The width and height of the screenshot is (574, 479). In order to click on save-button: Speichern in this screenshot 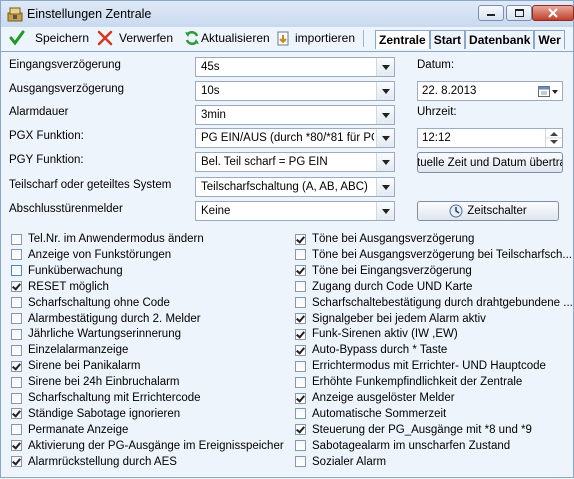, I will do `click(49, 38)`.